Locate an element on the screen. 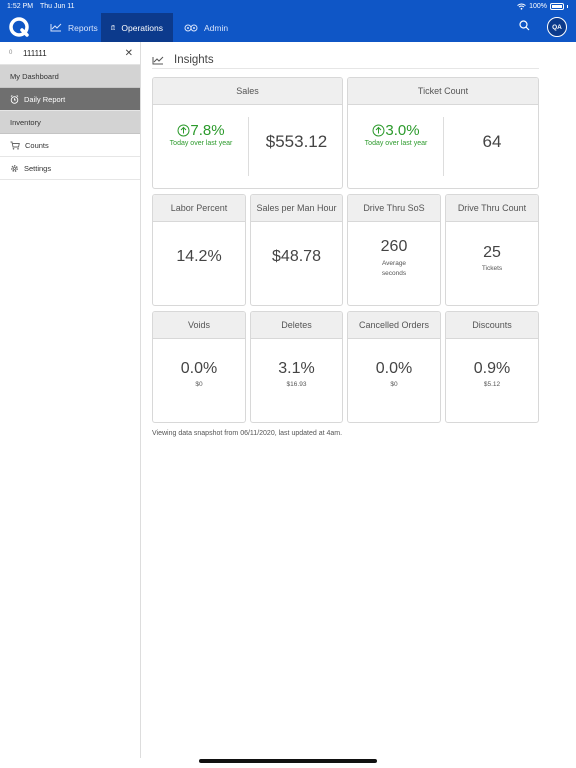 This screenshot has width=576, height=768. gear-icon is located at coordinates (14, 168).